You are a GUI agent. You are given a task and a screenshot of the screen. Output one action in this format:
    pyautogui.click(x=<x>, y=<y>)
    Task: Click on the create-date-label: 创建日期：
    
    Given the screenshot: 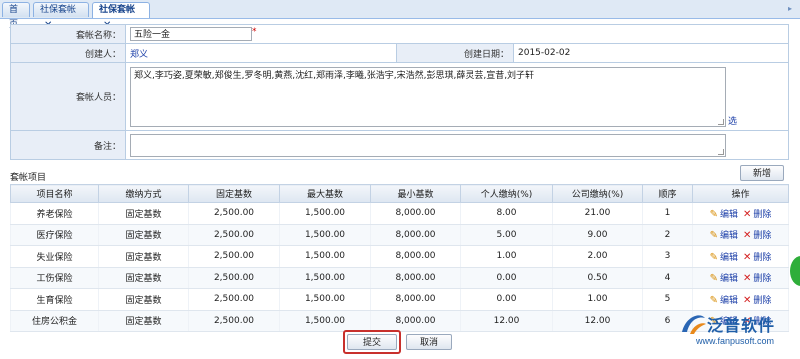 What is the action you would take?
    pyautogui.click(x=455, y=53)
    